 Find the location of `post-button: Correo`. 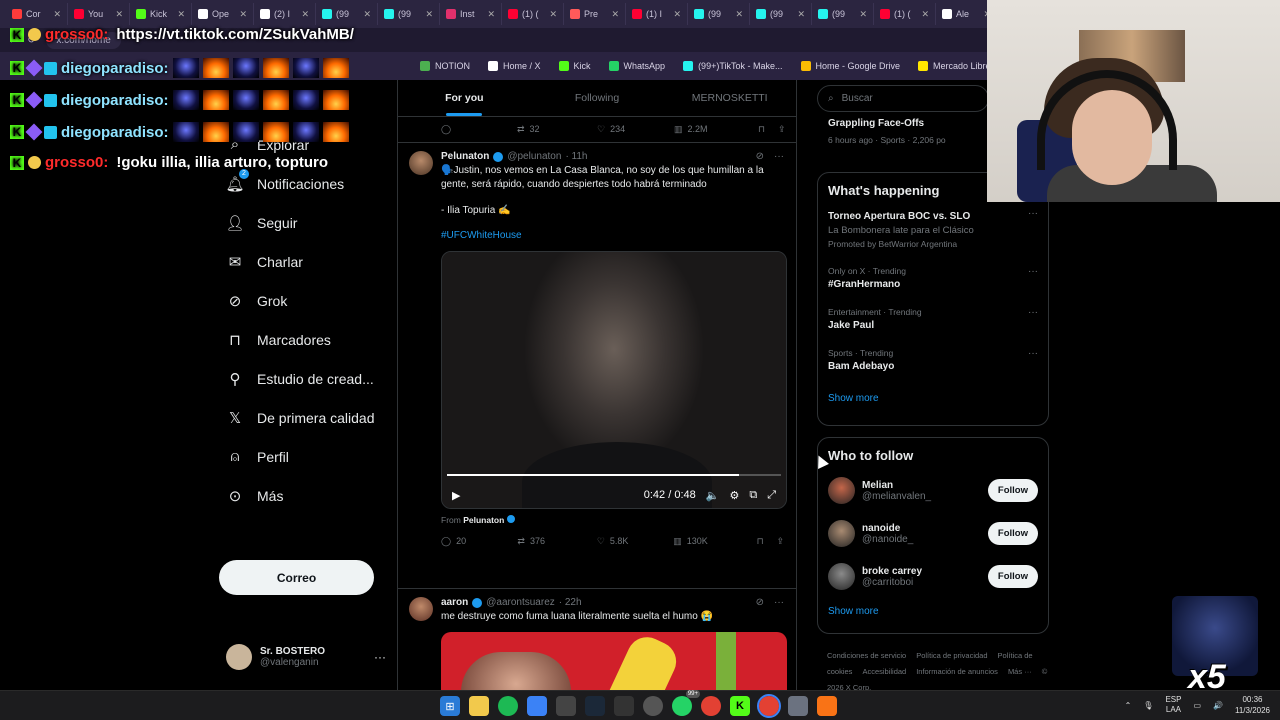

post-button: Correo is located at coordinates (296, 577).